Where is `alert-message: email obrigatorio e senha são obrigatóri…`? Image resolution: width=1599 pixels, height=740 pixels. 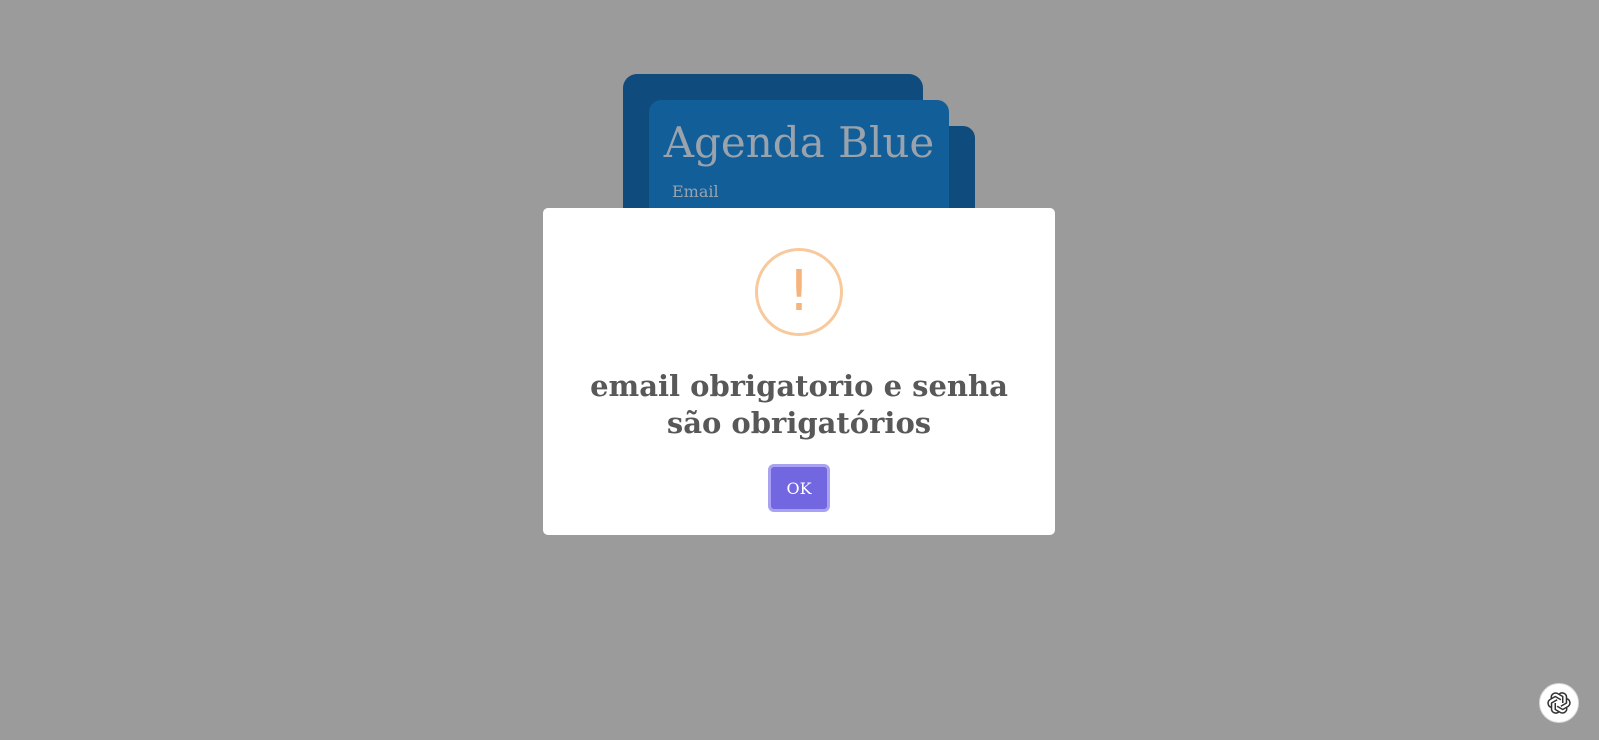
alert-message: email obrigatorio e senha são obrigatóri… is located at coordinates (799, 404).